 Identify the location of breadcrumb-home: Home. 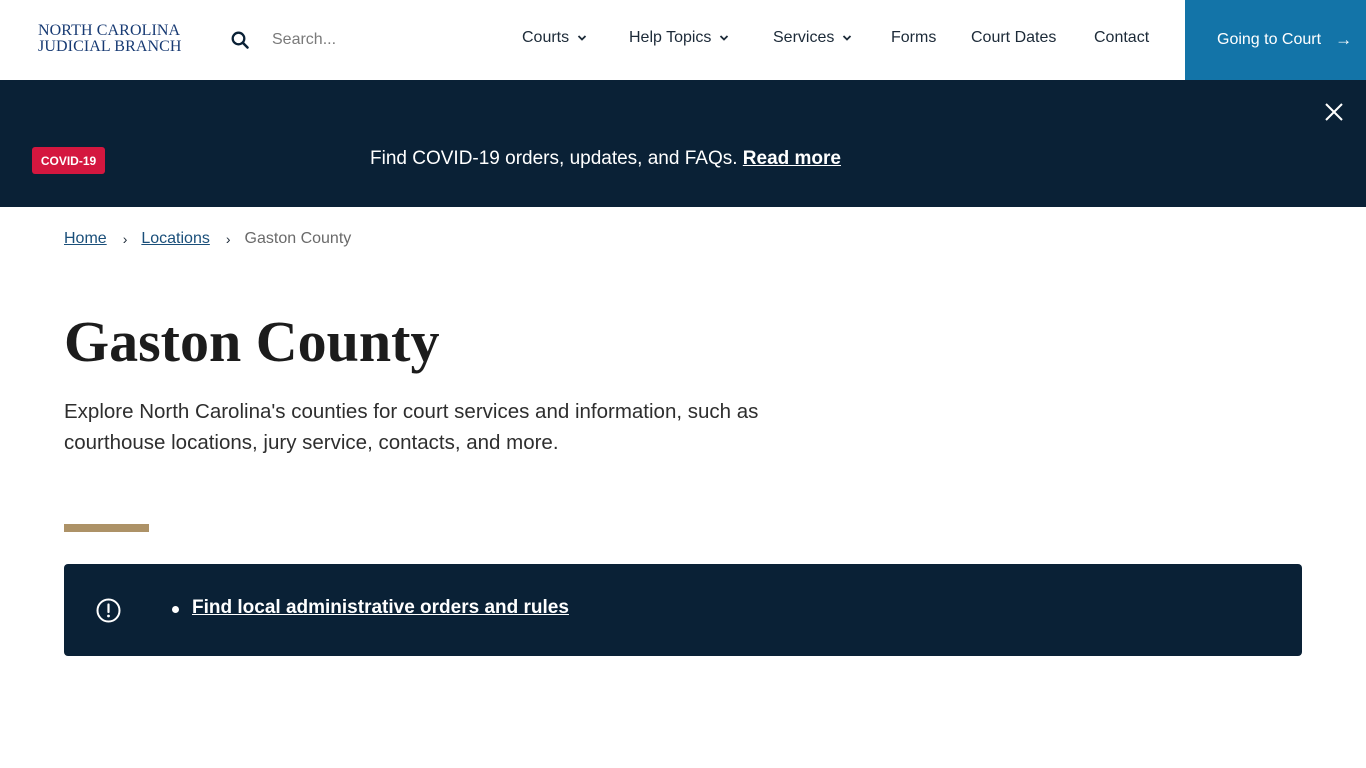
(85, 239).